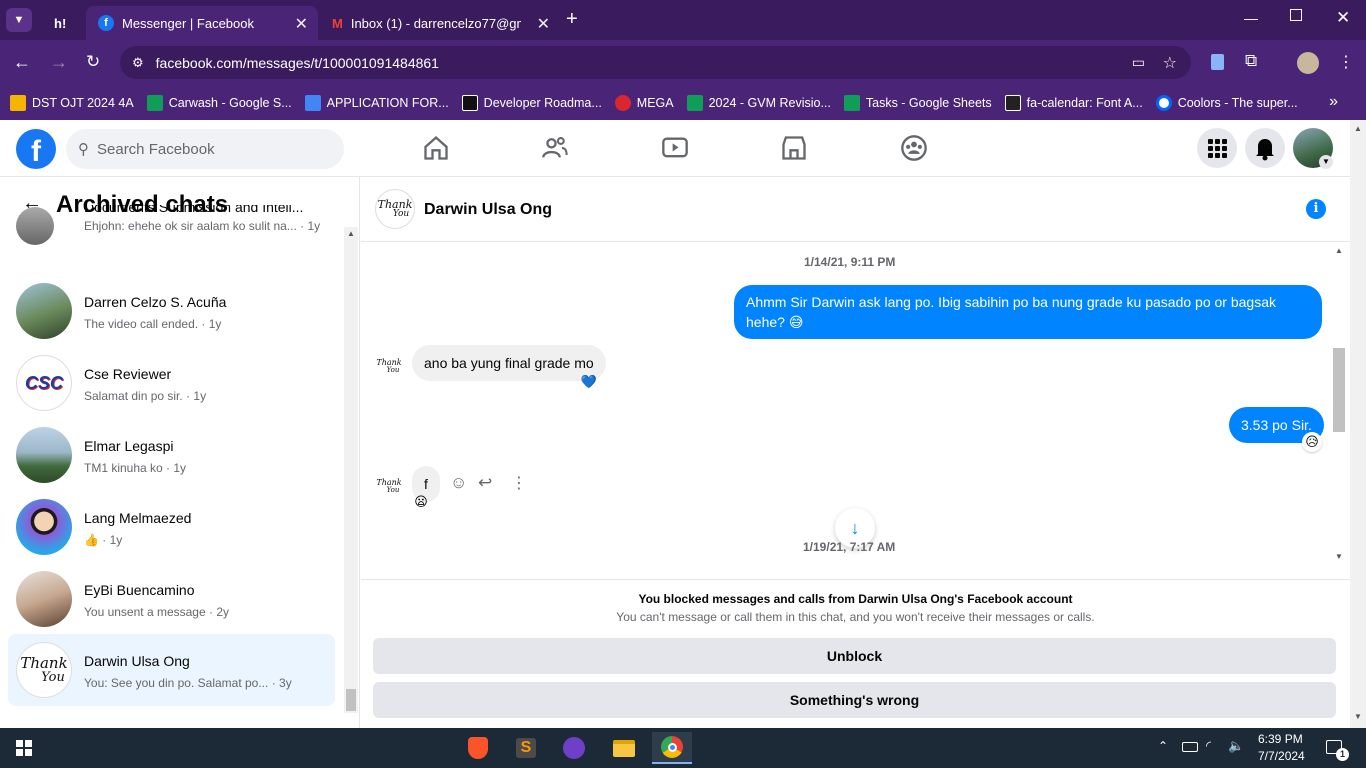 Image resolution: width=1366 pixels, height=768 pixels. I want to click on marketplace-icon, so click(794, 148).